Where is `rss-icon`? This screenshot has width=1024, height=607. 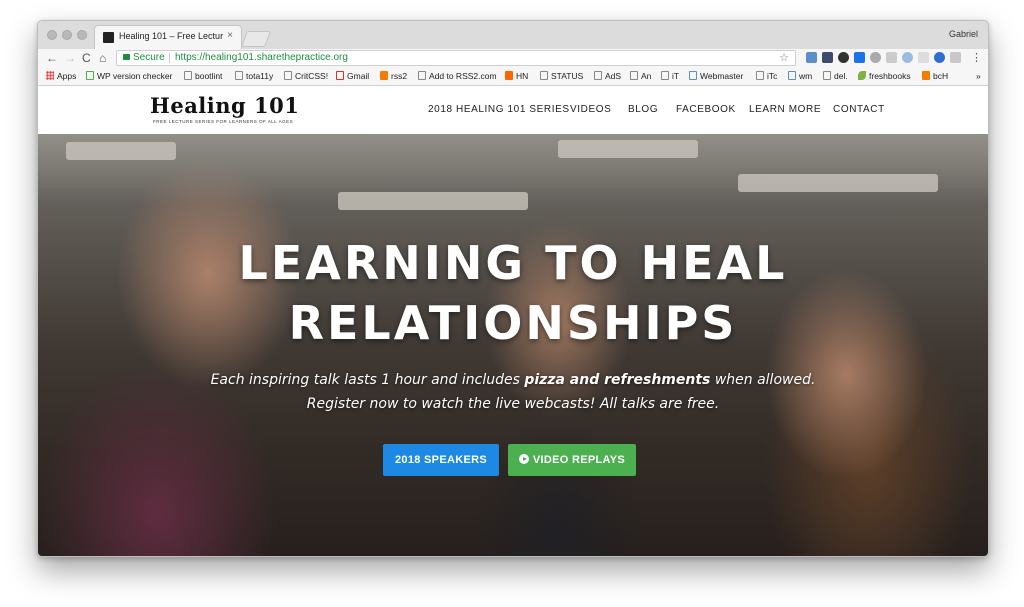
rss-icon is located at coordinates (384, 75).